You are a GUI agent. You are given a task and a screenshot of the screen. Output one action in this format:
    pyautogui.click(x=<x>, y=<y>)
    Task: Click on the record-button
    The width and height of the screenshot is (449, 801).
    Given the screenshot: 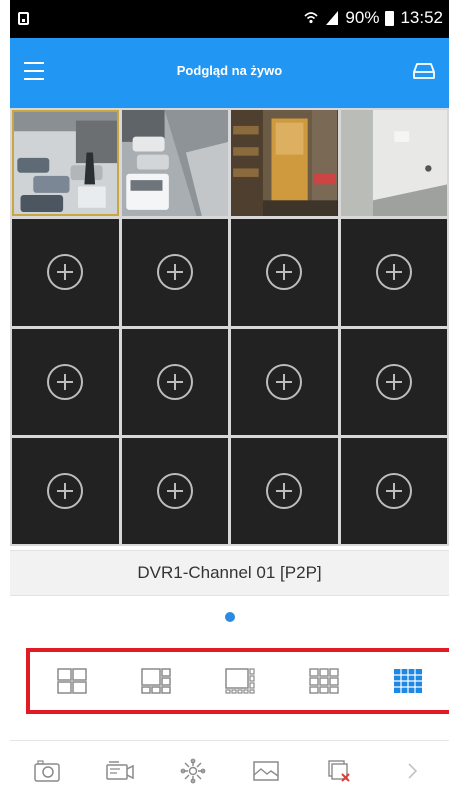 What is the action you would take?
    pyautogui.click(x=120, y=771)
    